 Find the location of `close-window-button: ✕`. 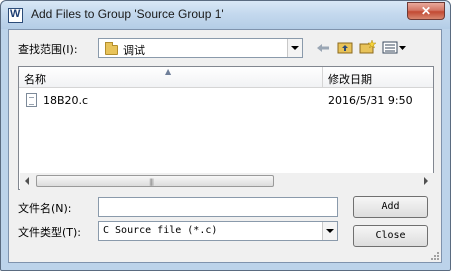

close-window-button: ✕ is located at coordinates (426, 11).